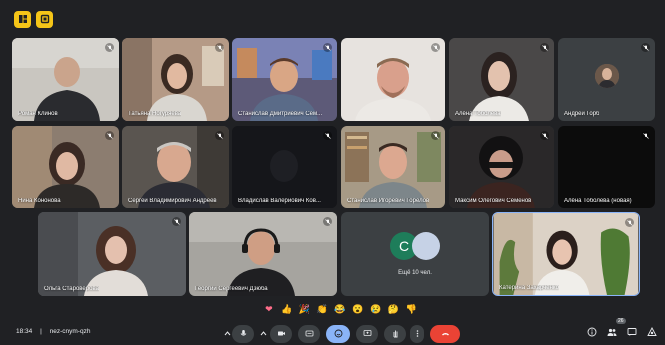 The width and height of the screenshot is (665, 345). I want to click on layout-button, so click(22, 19).